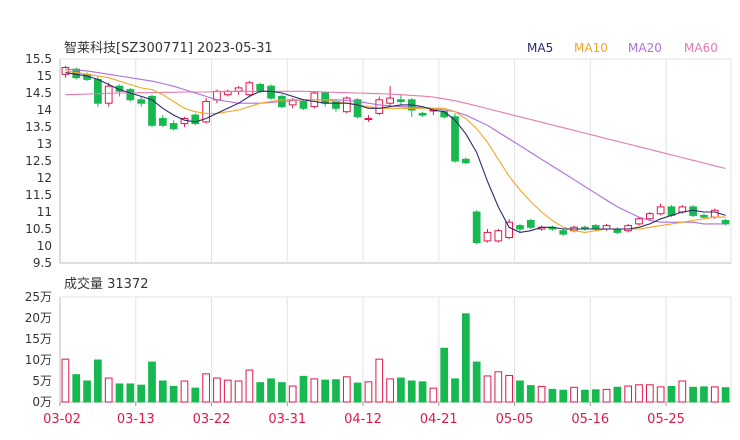 The width and height of the screenshot is (740, 440). I want to click on legend-ma60: MA60, so click(701, 48).